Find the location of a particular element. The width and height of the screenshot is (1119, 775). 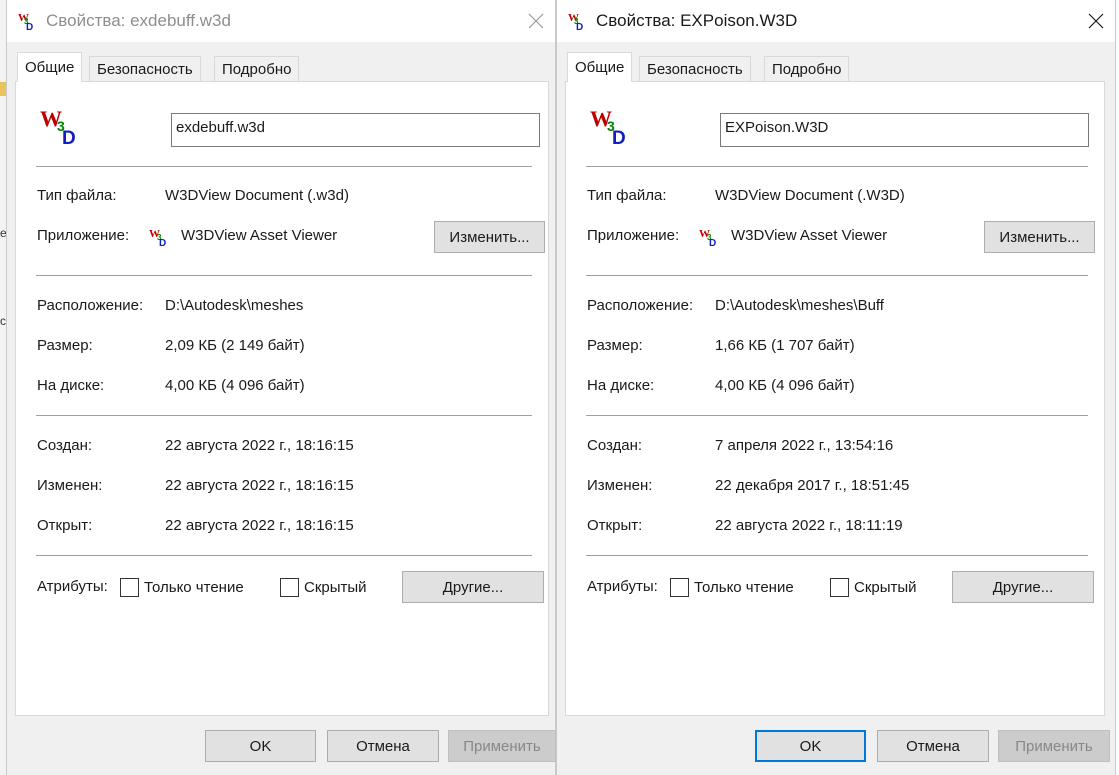

accessed-value: 22 августа 2022 г., 18:11:19 is located at coordinates (809, 525).